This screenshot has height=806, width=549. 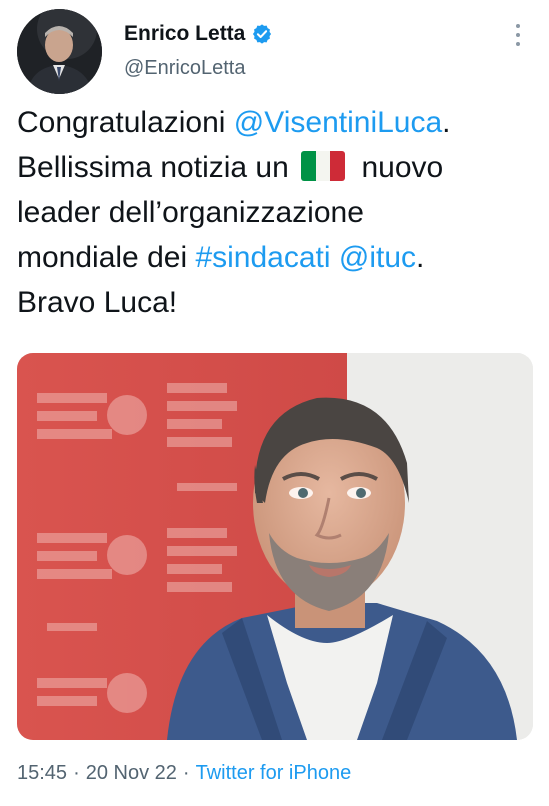 I want to click on tweet-meta: 15:45 · 20 Nov 22 · Twitter for iPhone, so click(x=184, y=773).